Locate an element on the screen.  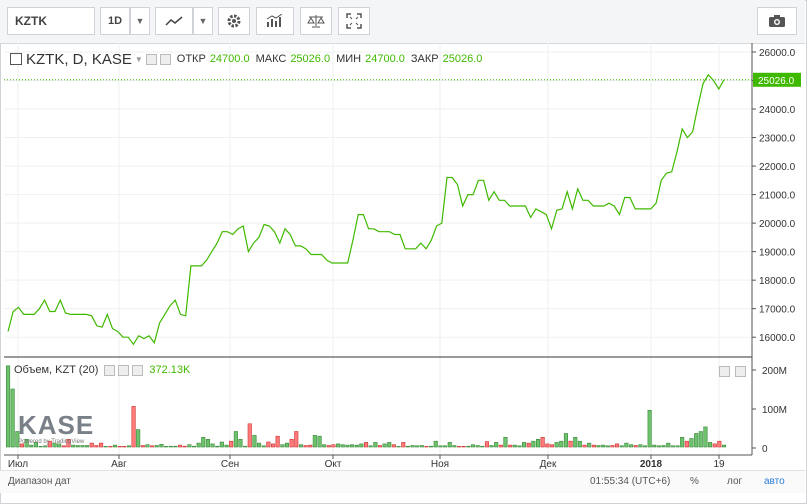
volume-value: 372.13K is located at coordinates (170, 370).